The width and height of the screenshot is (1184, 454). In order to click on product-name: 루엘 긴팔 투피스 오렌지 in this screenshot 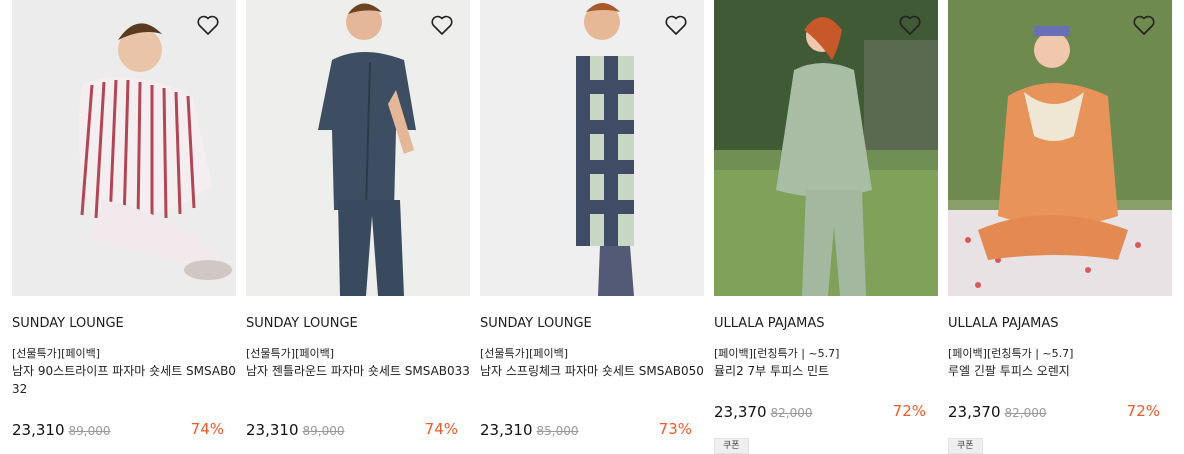, I will do `click(1060, 371)`.